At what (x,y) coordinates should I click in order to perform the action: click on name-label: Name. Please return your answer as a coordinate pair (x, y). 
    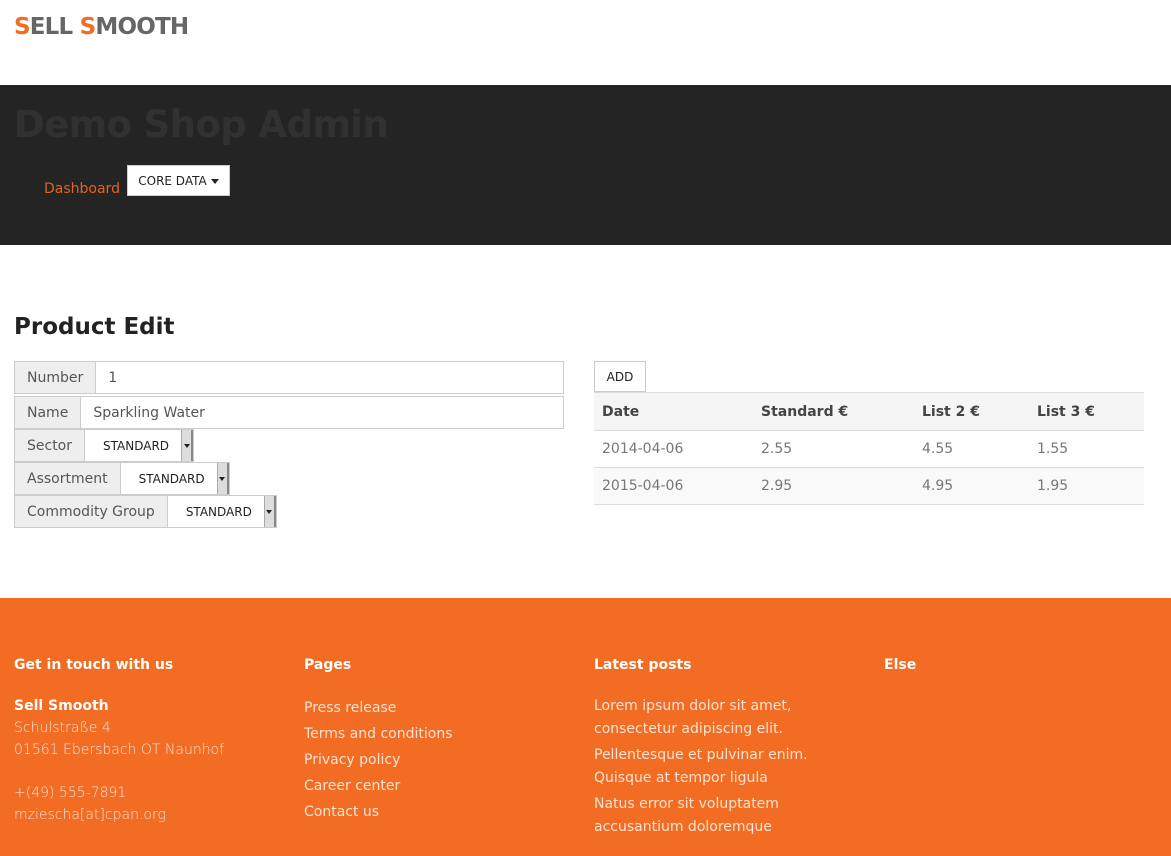
    Looking at the image, I should click on (48, 412).